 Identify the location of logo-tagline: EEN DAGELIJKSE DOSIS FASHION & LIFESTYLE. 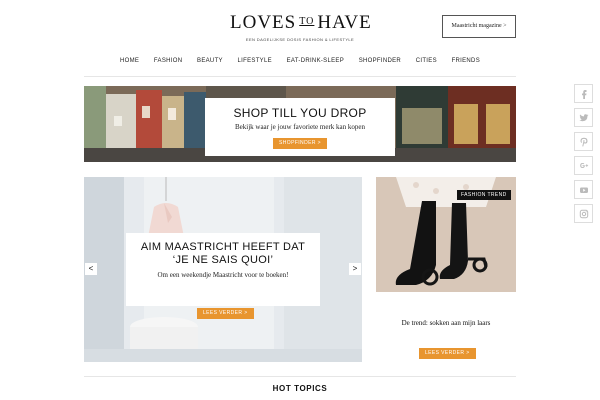
(300, 39).